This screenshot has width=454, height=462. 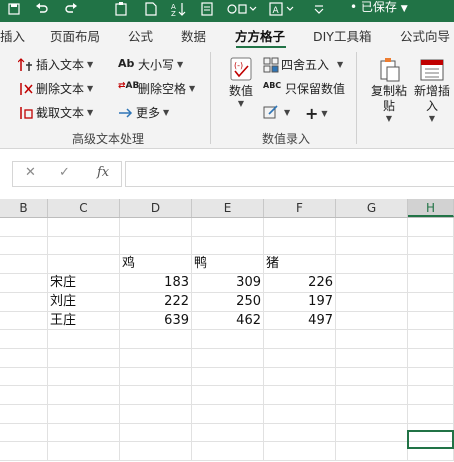 What do you see at coordinates (300, 377) in the screenshot?
I see `cell-f9` at bounding box center [300, 377].